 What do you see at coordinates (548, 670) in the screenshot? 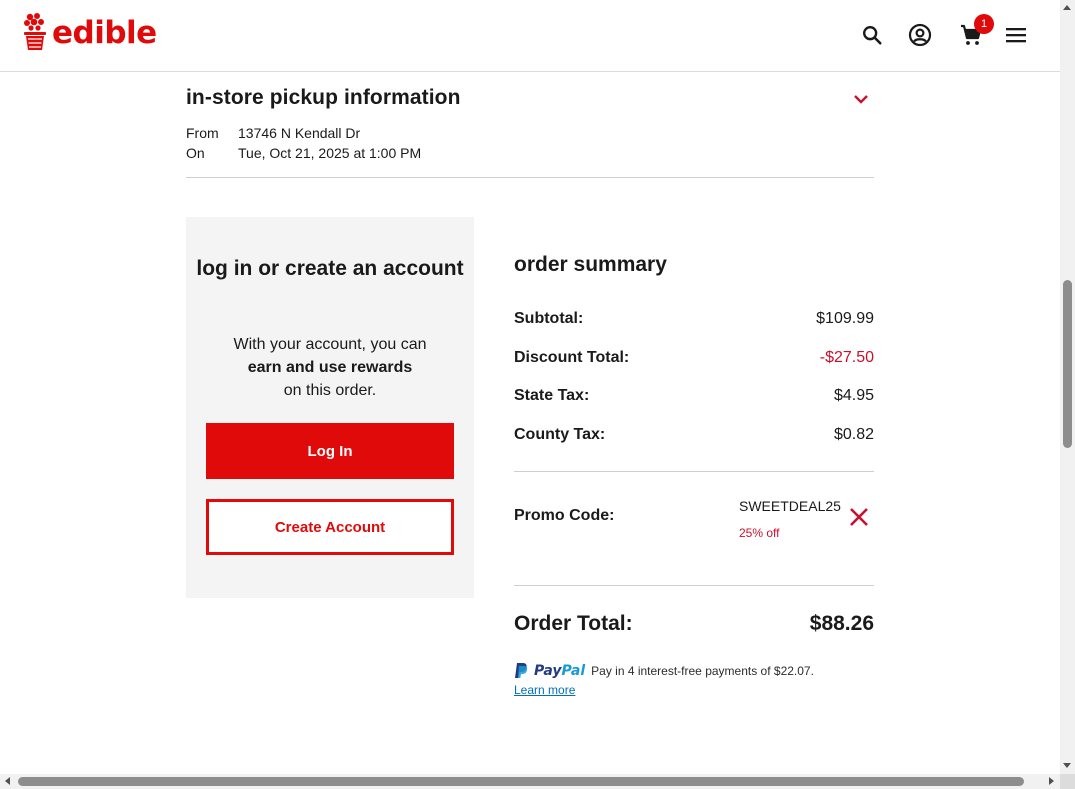
I see `paypal-word-pay: Pay` at bounding box center [548, 670].